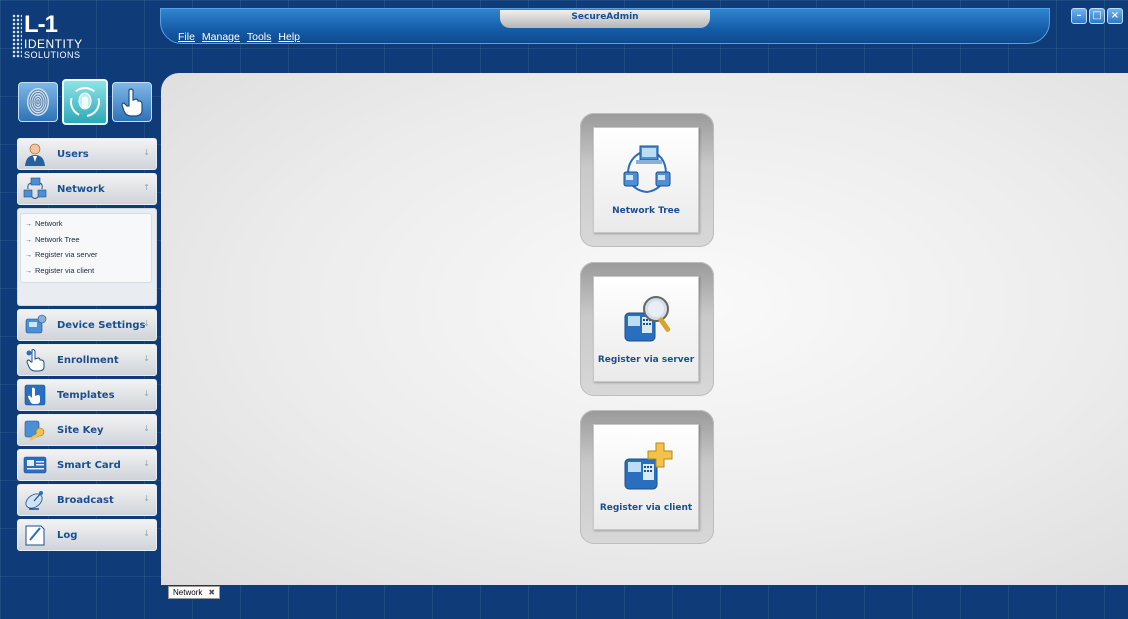  I want to click on touch-fingerprint-icon, so click(85, 102).